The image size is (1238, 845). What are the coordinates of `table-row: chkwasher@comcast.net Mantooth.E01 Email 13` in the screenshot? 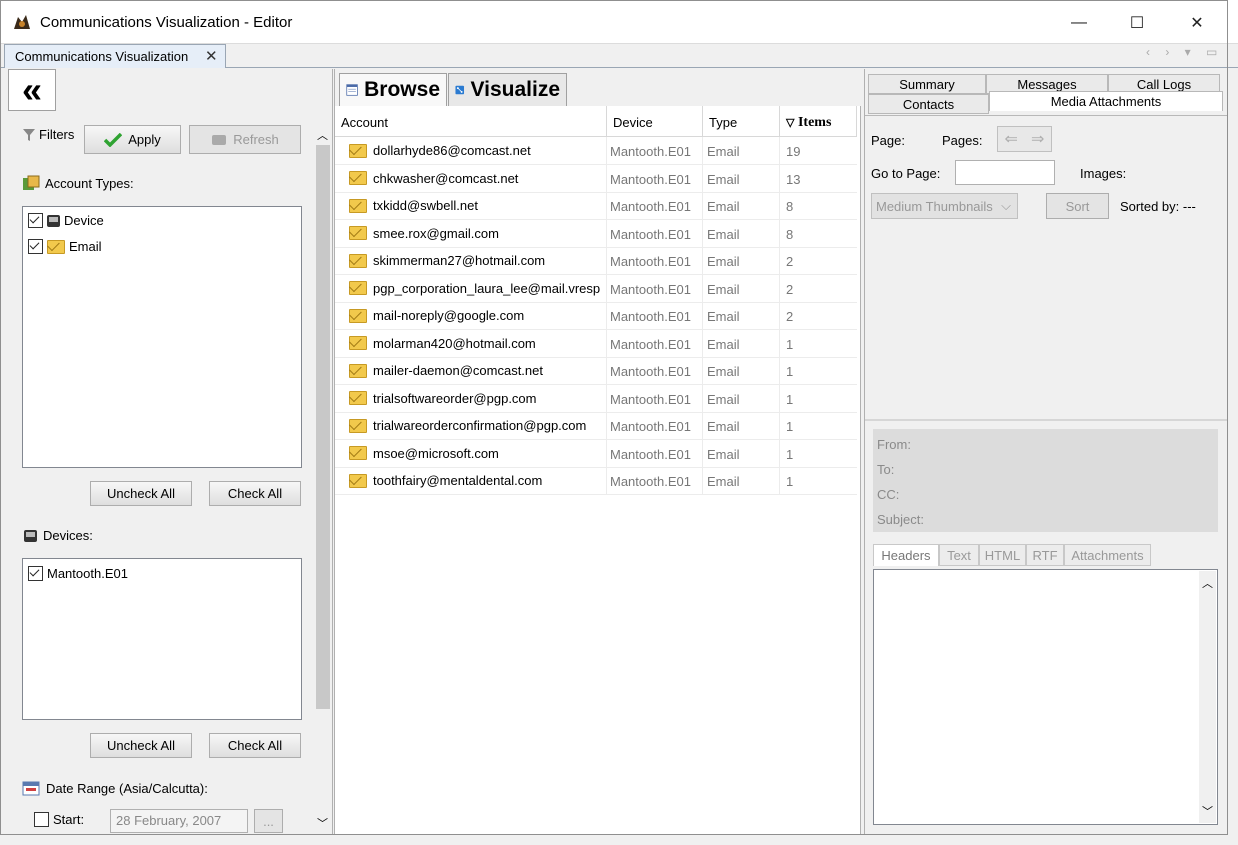 It's located at (596, 178).